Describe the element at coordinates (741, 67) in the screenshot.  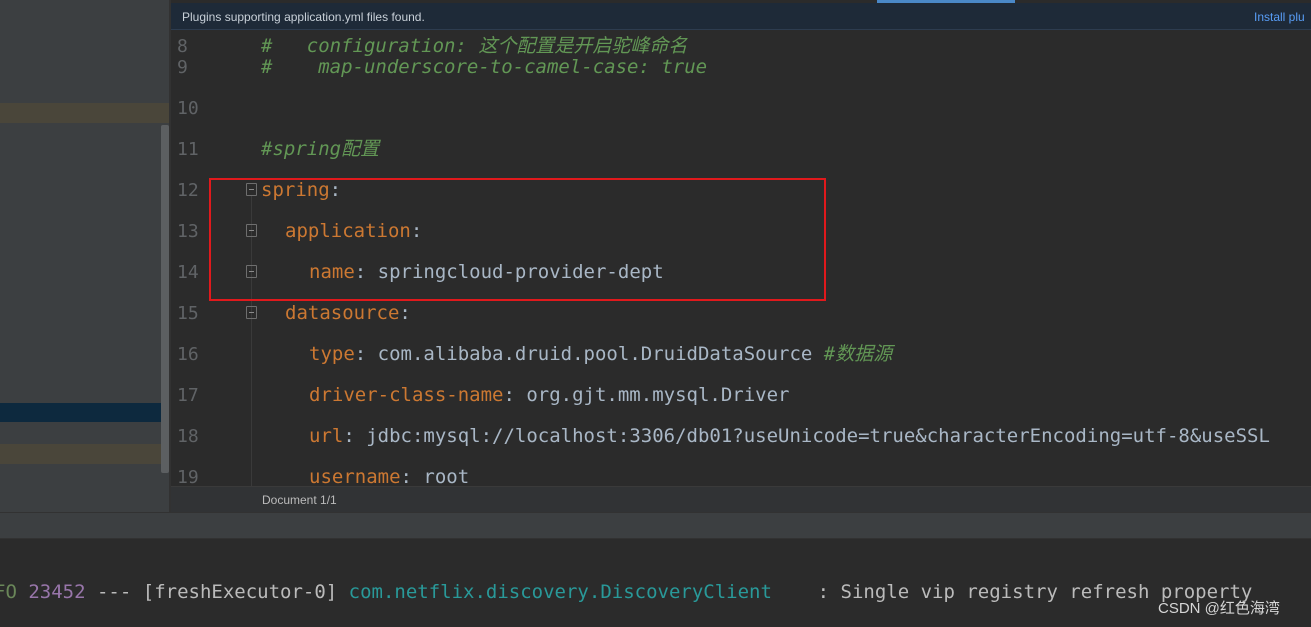
I see `code-line: 9 # map-underscore-to-camel-case: true` at that location.